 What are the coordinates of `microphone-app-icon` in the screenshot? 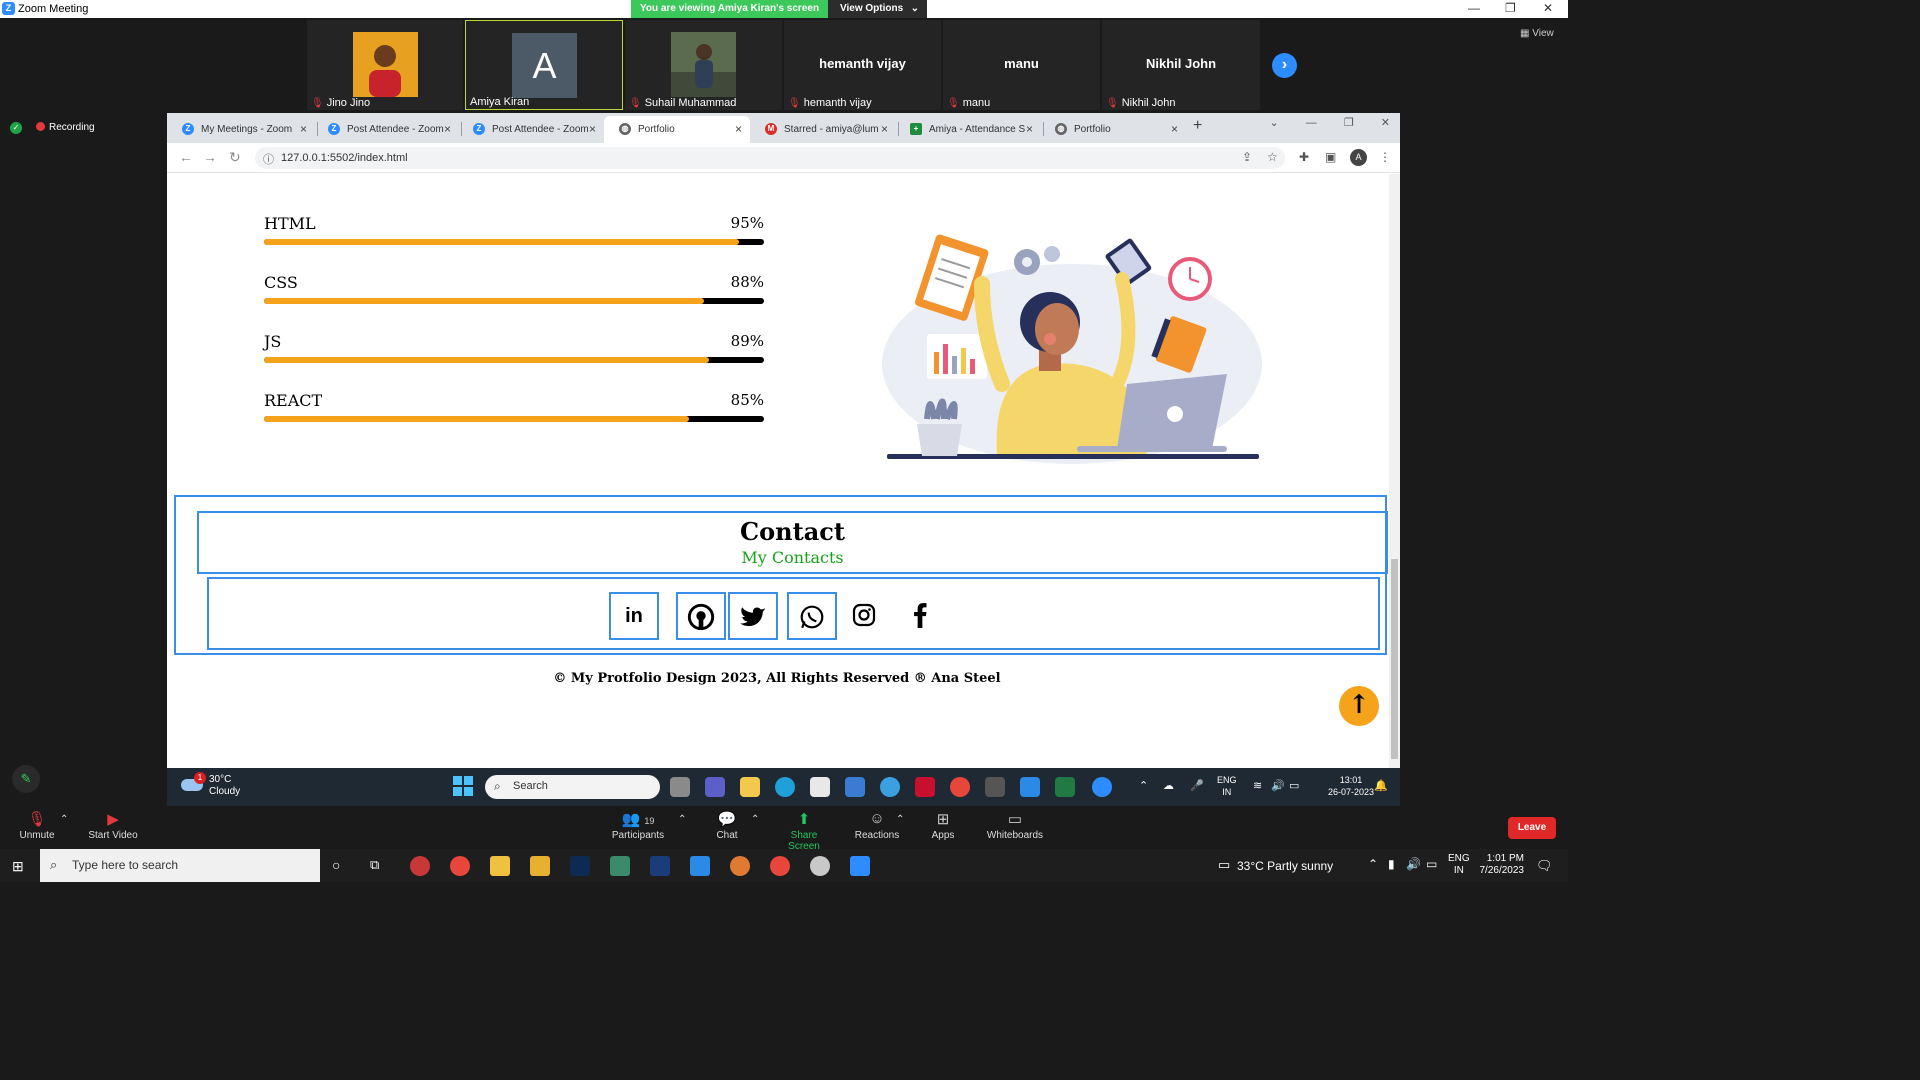 It's located at (740, 866).